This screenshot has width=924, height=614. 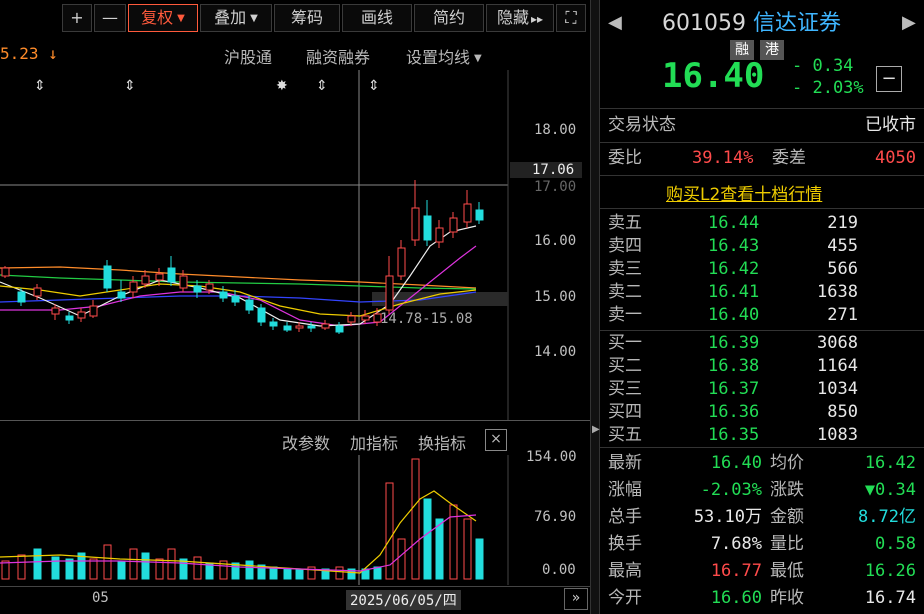 What do you see at coordinates (625, 598) in the screenshot?
I see `stat-label: 今开` at bounding box center [625, 598].